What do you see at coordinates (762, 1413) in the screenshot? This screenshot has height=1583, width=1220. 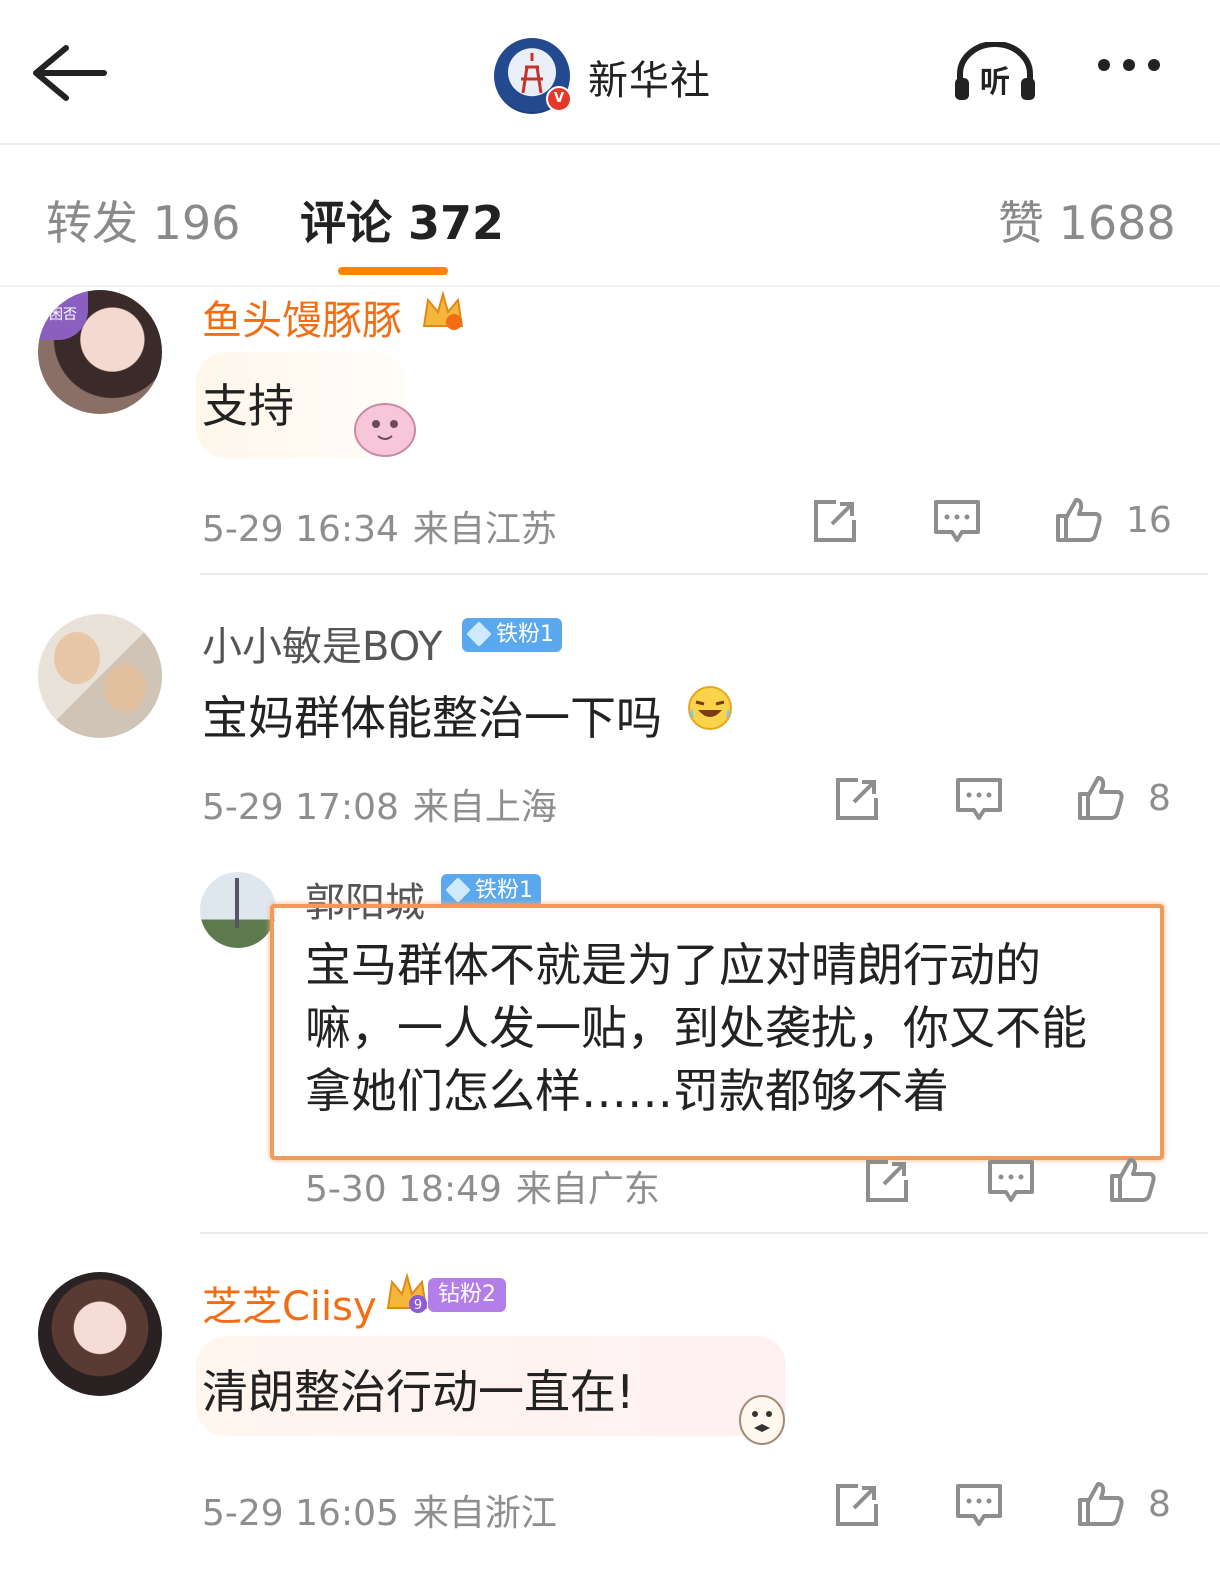 I see `puppy-sticker-icon` at bounding box center [762, 1413].